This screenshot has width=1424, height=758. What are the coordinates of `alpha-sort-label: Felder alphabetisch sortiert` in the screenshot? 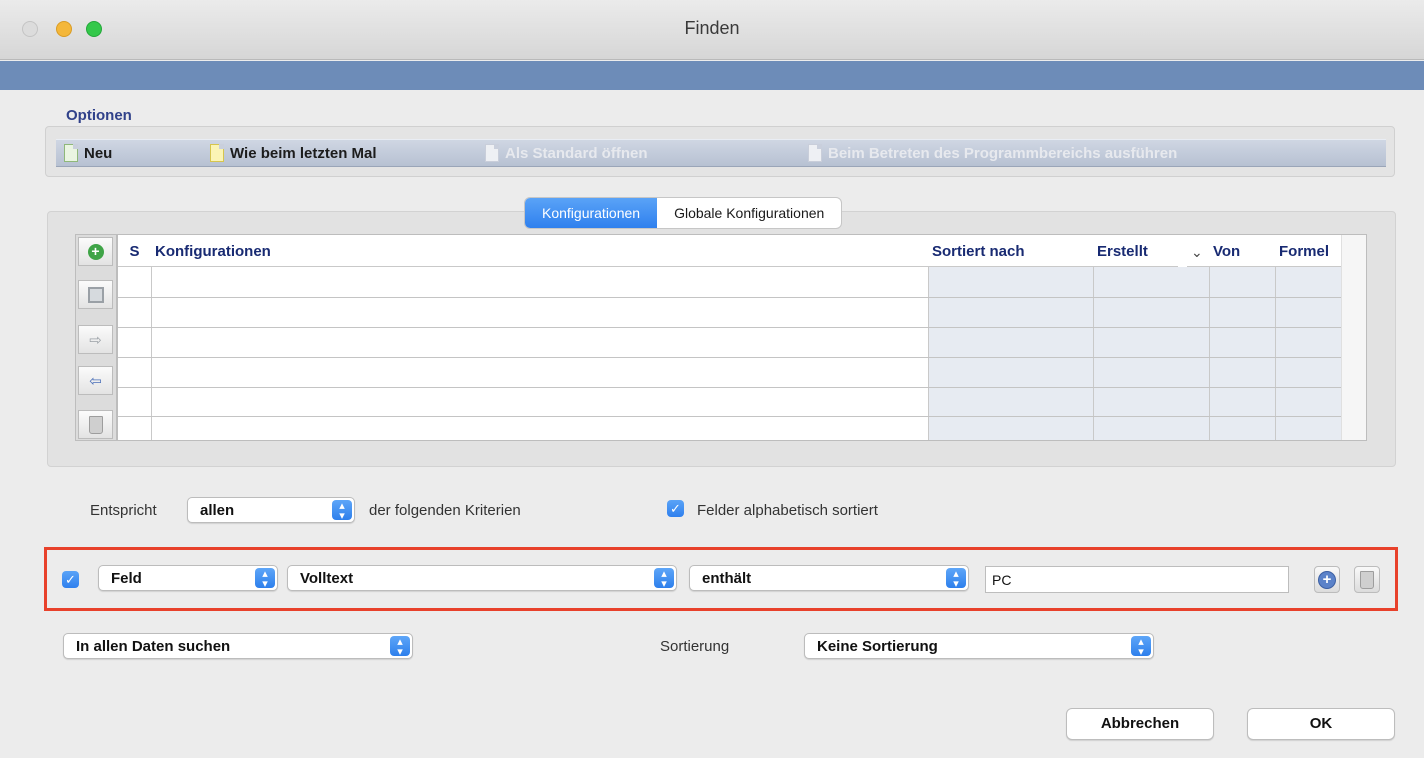 It's located at (787, 510).